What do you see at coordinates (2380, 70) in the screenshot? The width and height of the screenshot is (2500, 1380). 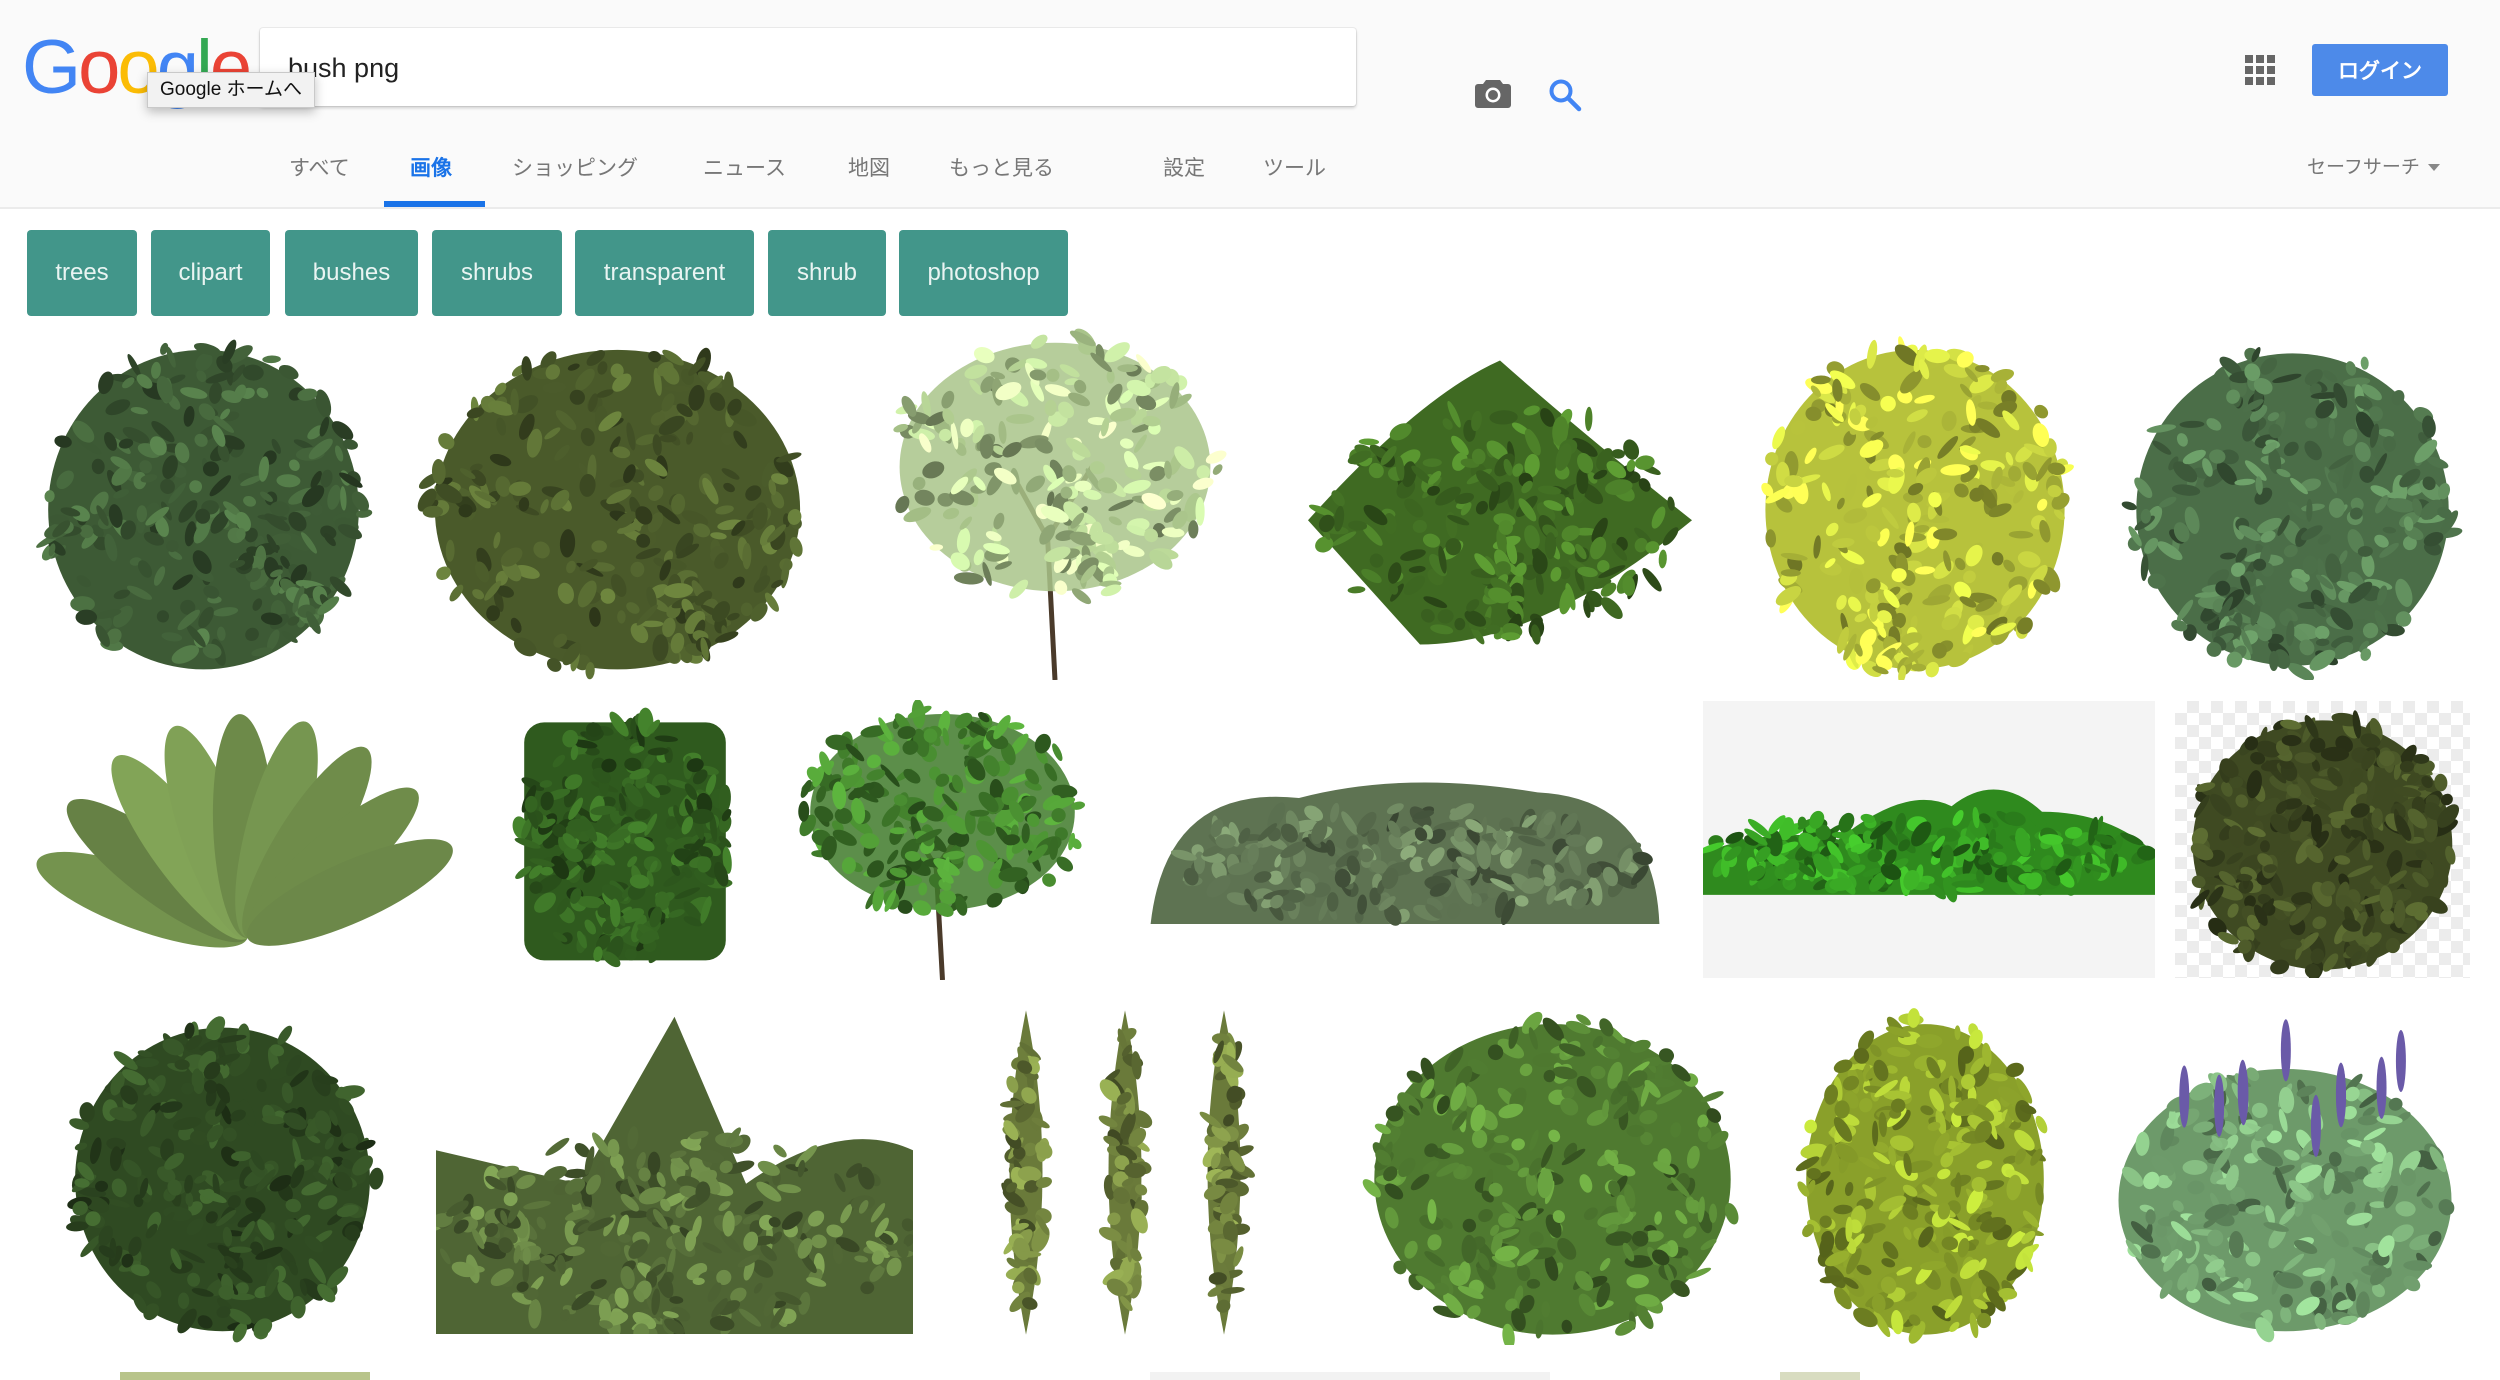 I see `login-button: ログイン` at bounding box center [2380, 70].